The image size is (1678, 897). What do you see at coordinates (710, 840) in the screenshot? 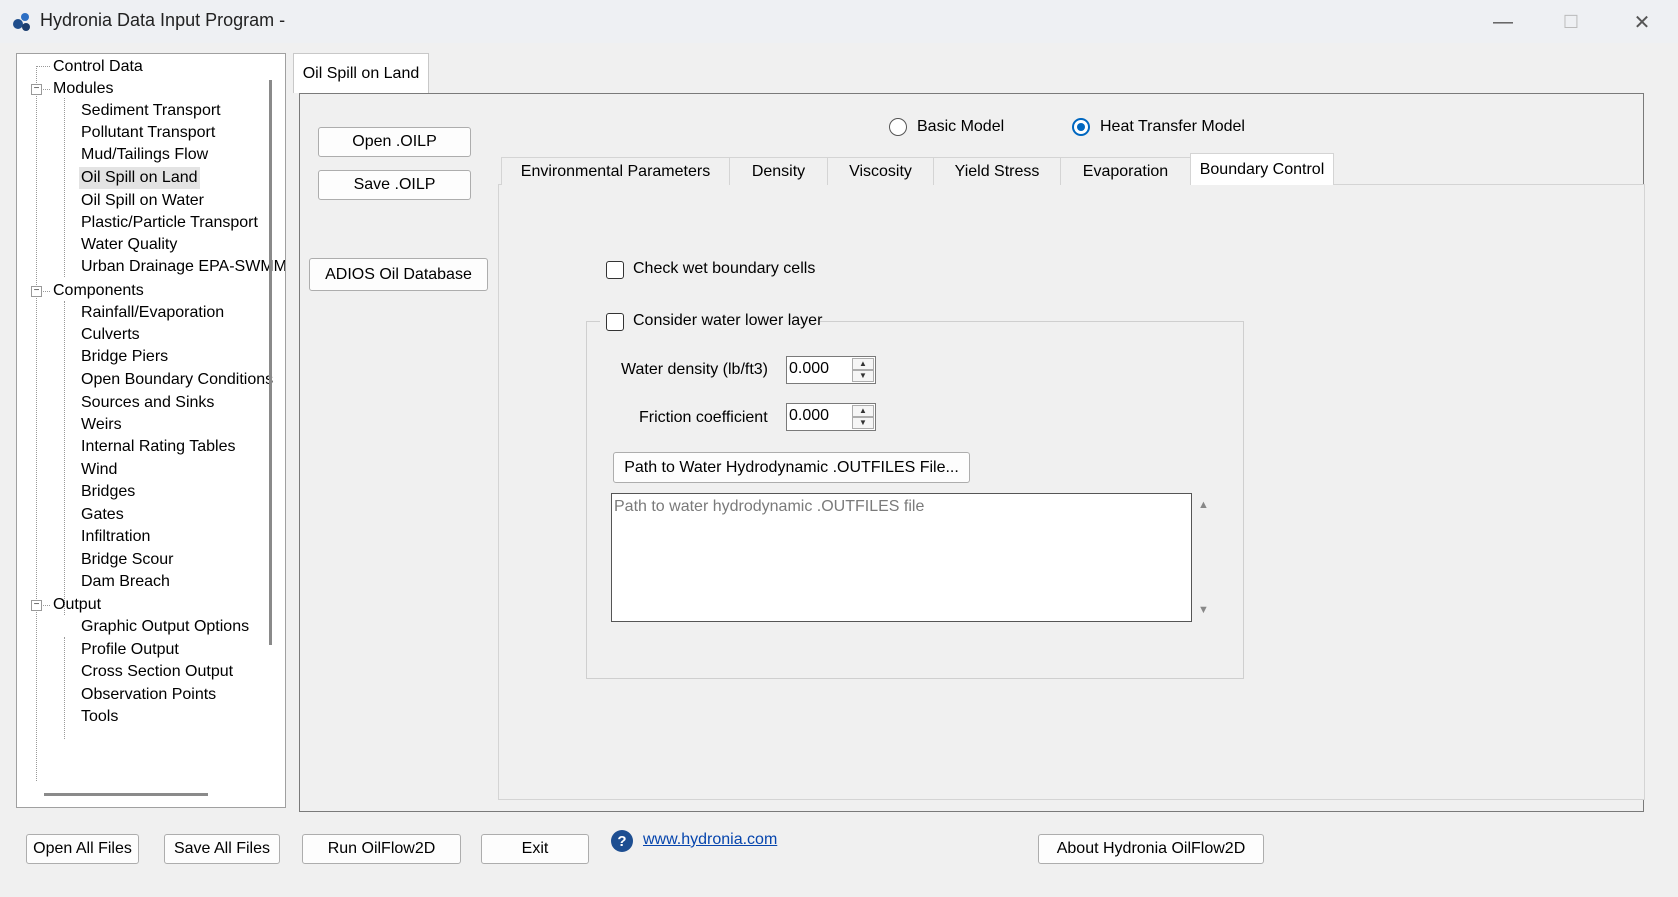
I see `hydronia-website-link: www.hydronia.com` at bounding box center [710, 840].